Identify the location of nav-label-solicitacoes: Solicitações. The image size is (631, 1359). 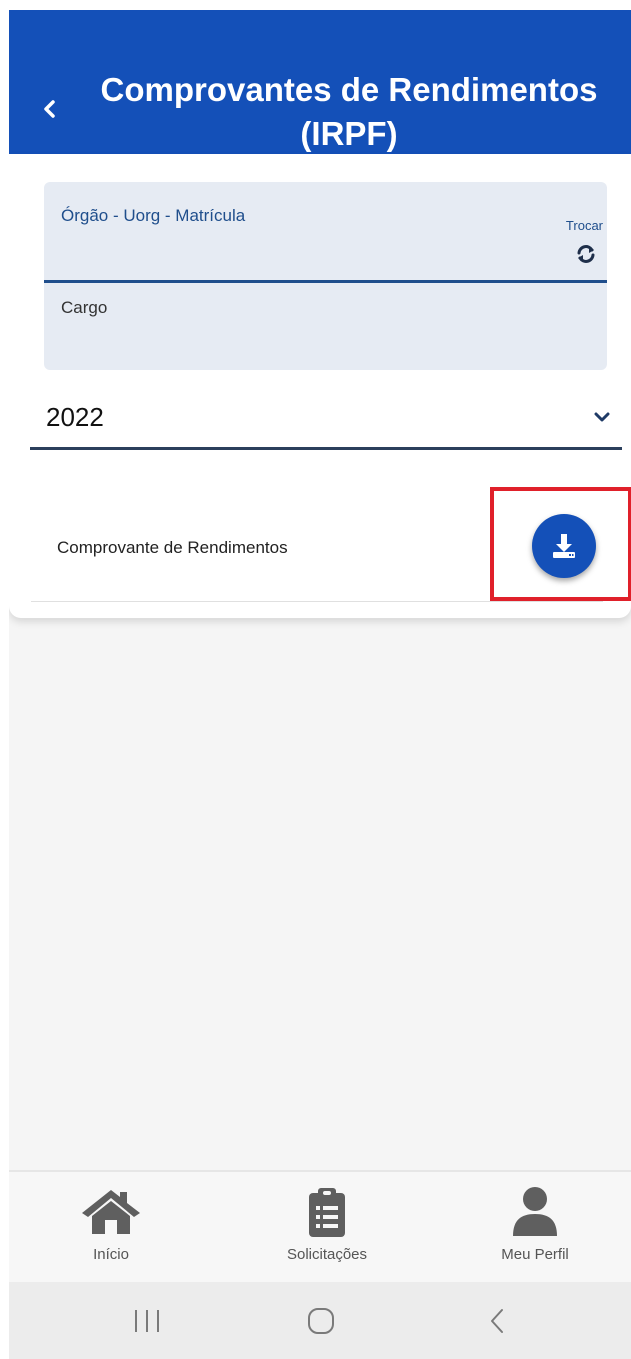
(327, 1254).